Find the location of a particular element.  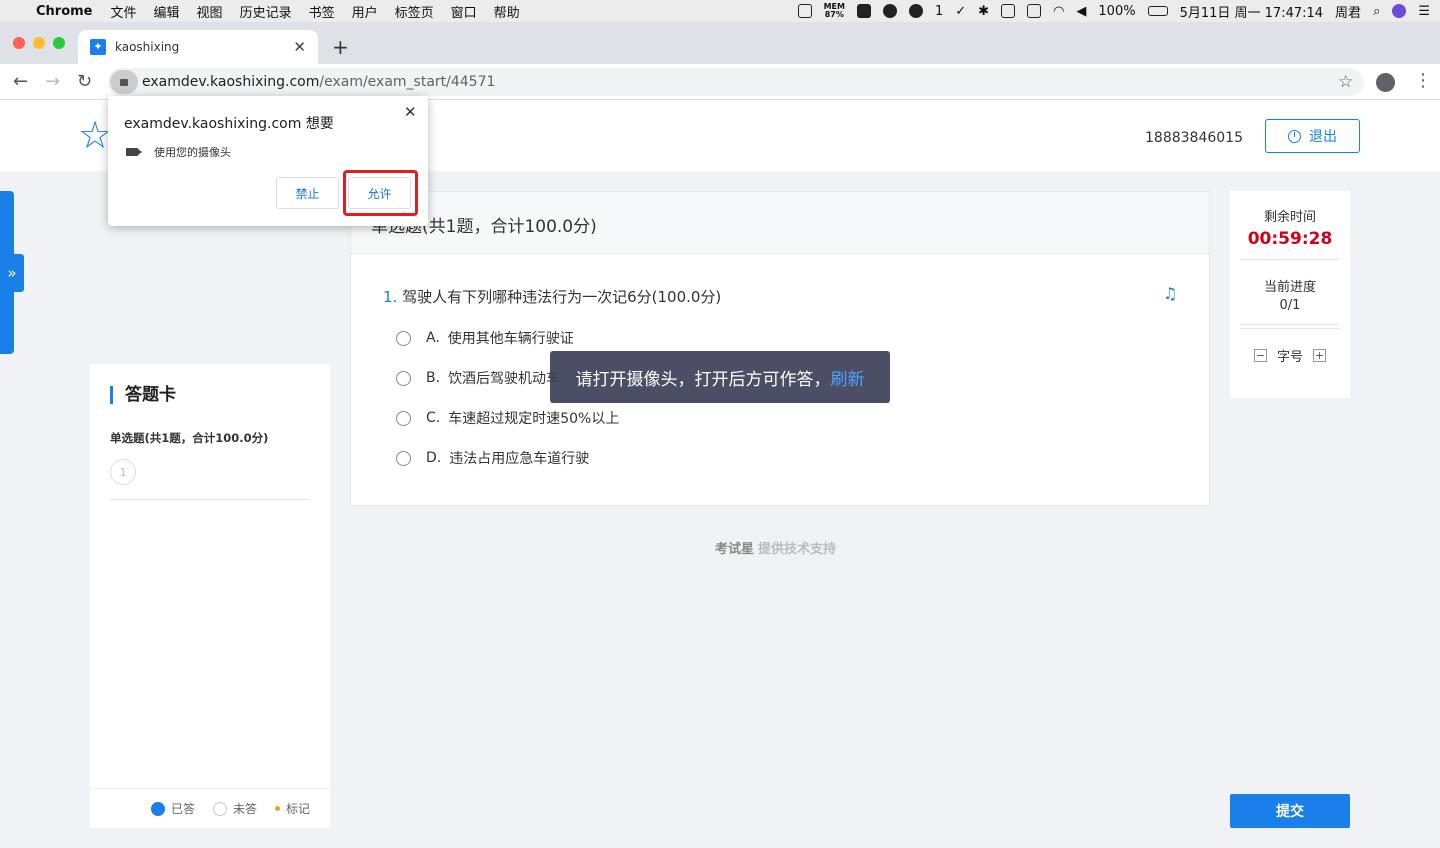

notification-center-icon: ☰ is located at coordinates (1424, 11).